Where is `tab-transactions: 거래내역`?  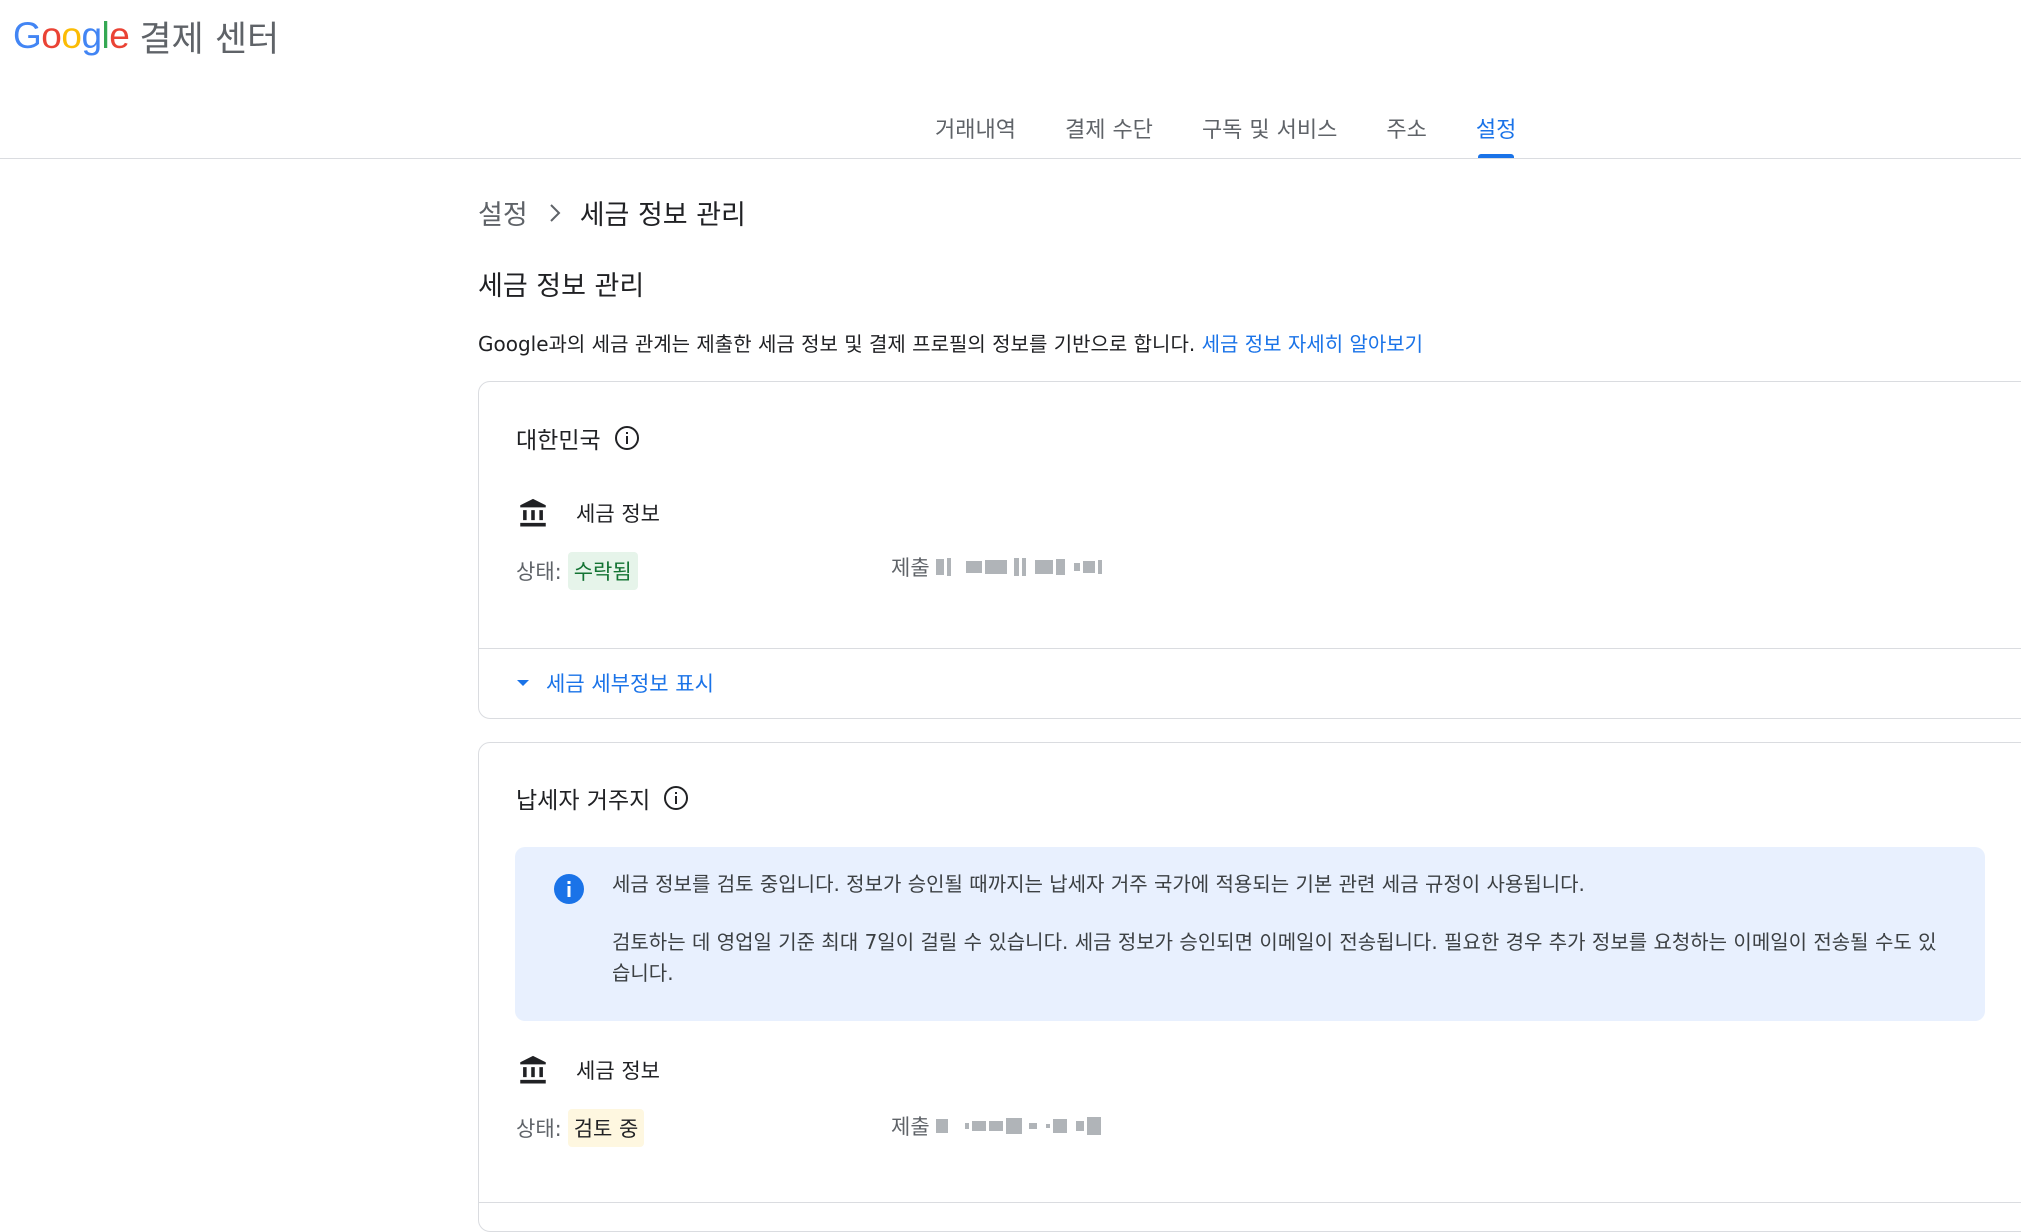 tab-transactions: 거래내역 is located at coordinates (975, 135).